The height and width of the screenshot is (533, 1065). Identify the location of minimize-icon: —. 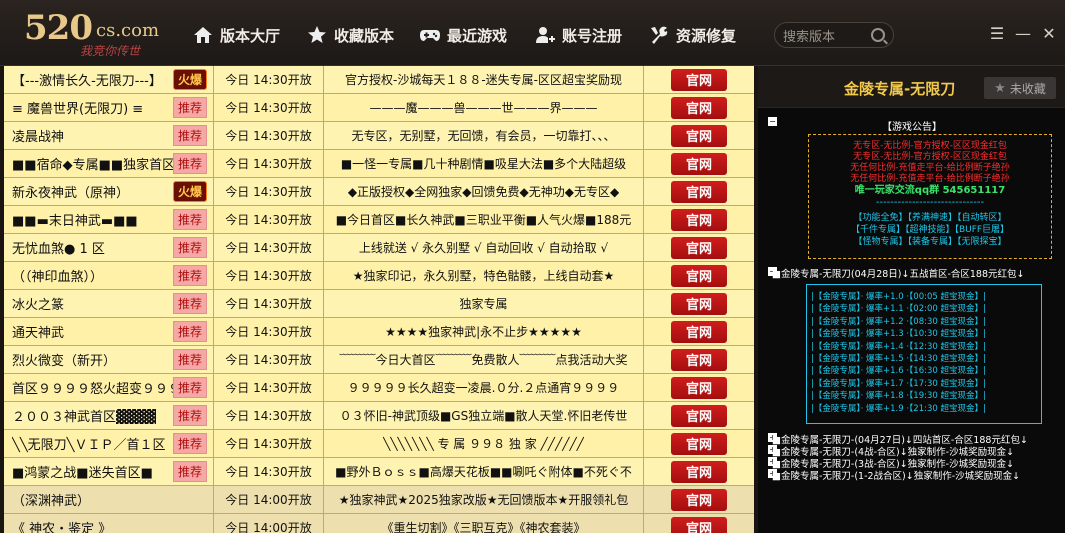
(1023, 33).